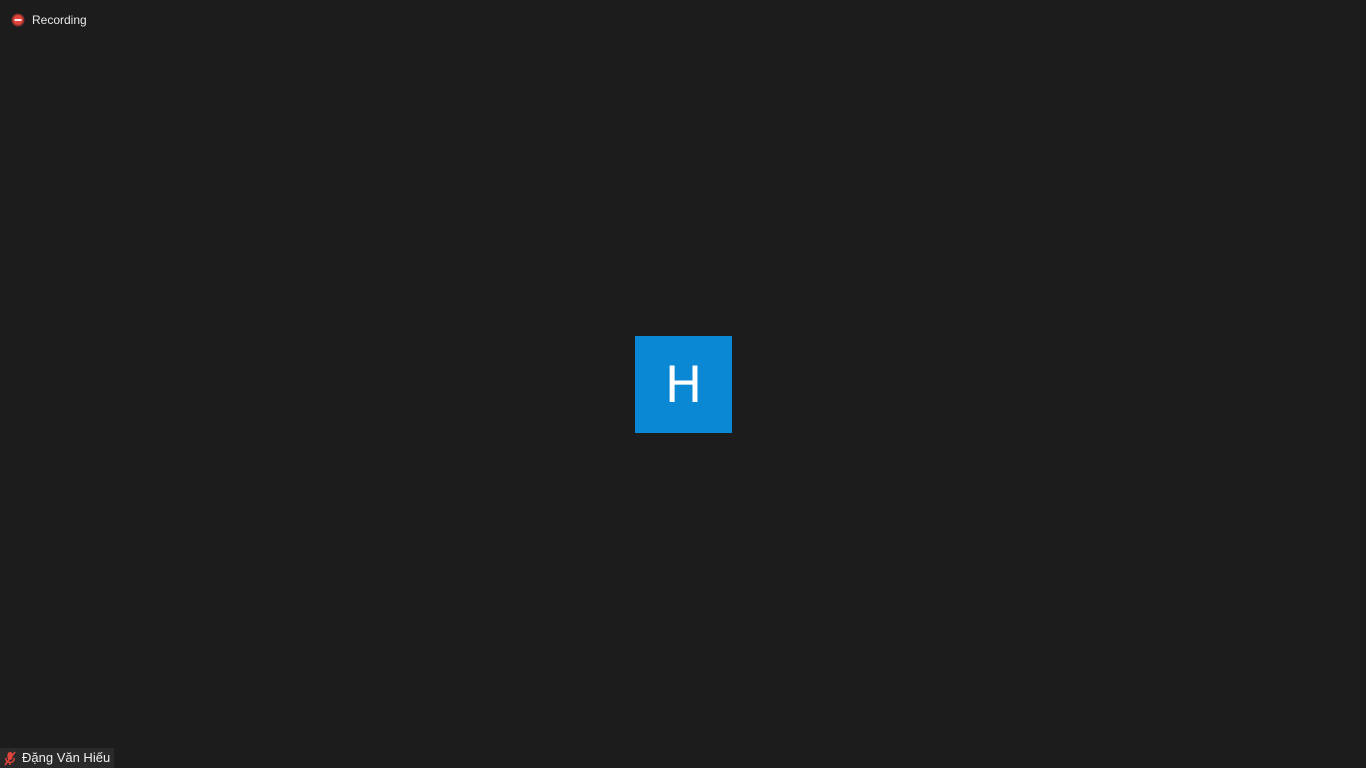  I want to click on recording-label: Recording, so click(59, 20).